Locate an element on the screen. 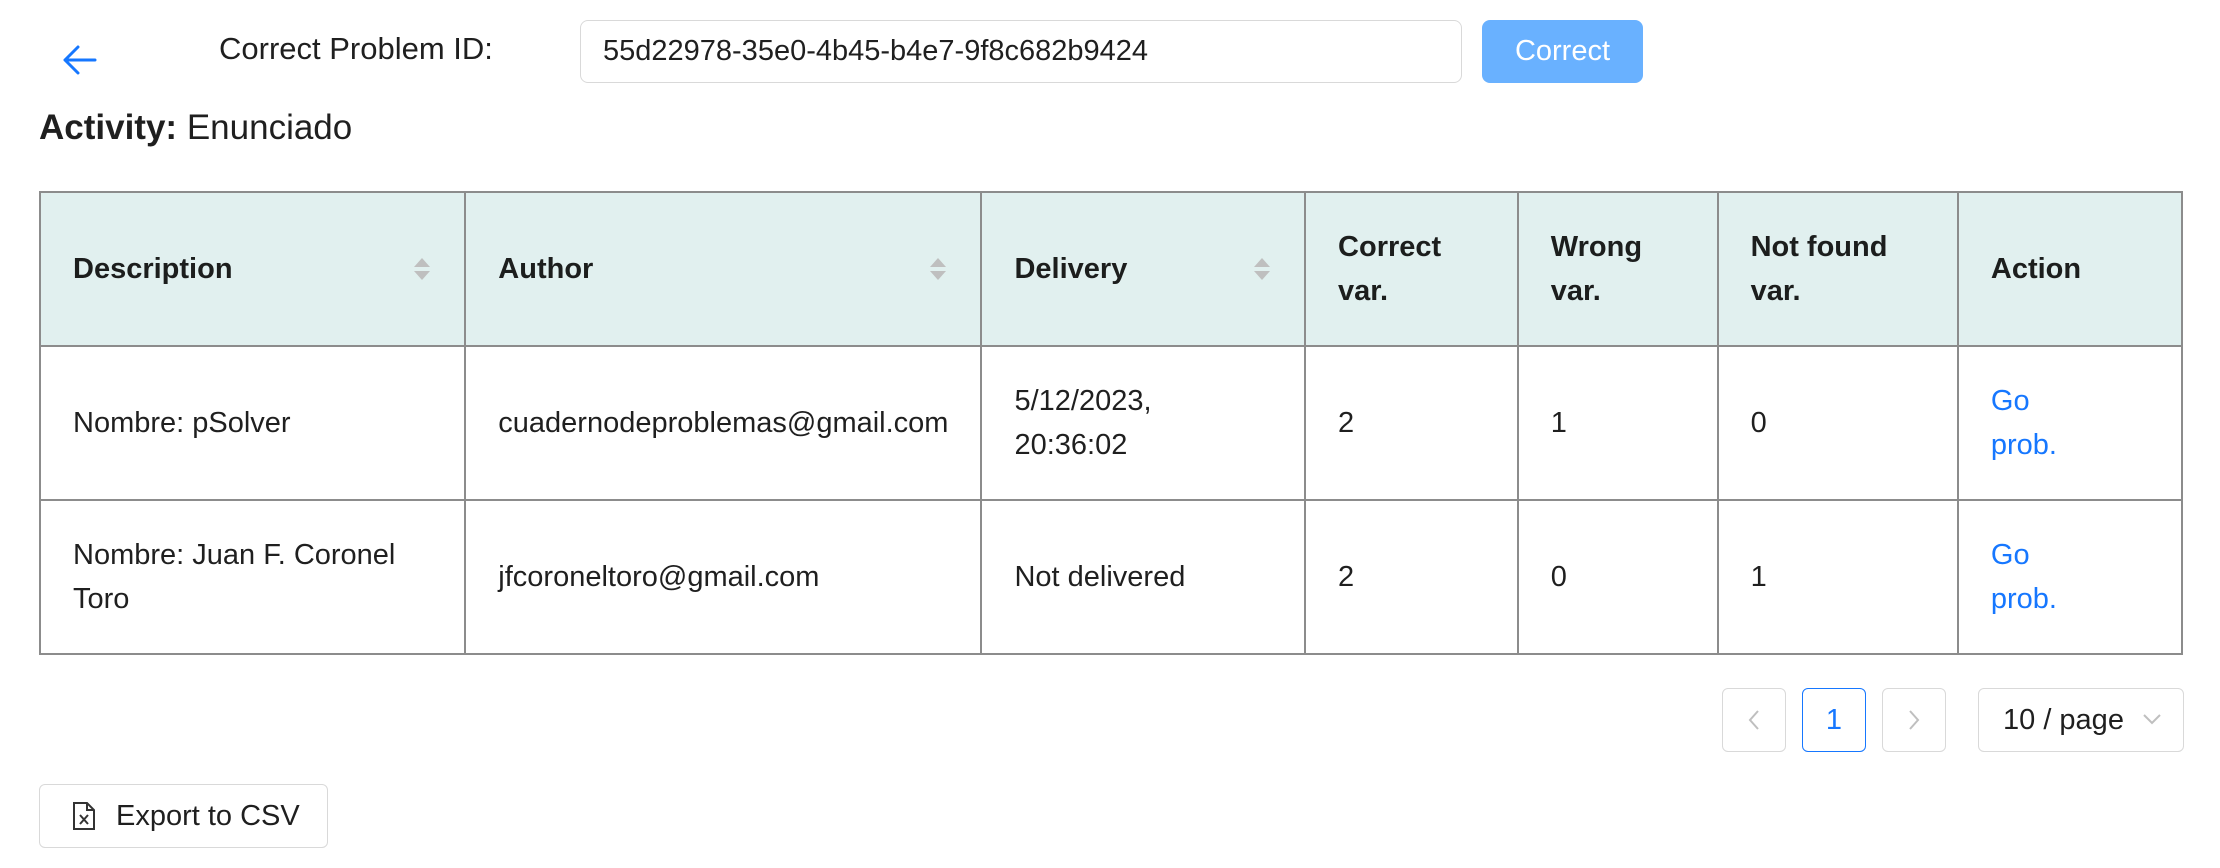 The image size is (2220, 868). cell-description: Nombre: pSolver is located at coordinates (252, 423).